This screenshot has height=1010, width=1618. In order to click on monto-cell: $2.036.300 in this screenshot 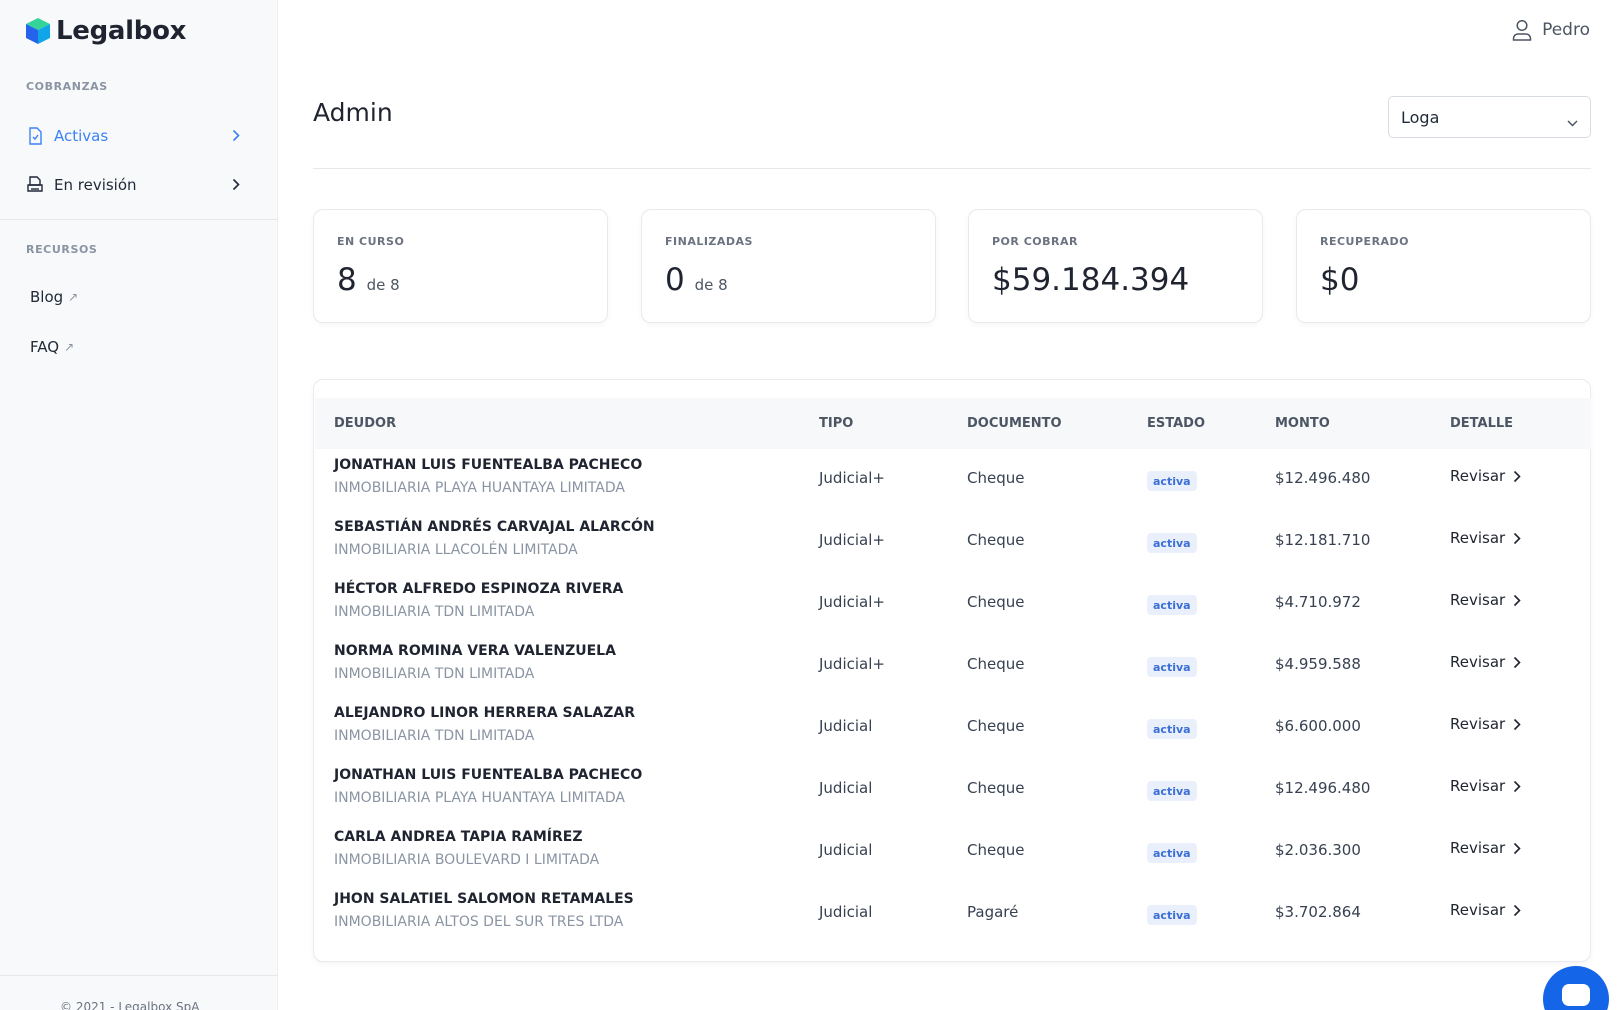, I will do `click(1318, 850)`.